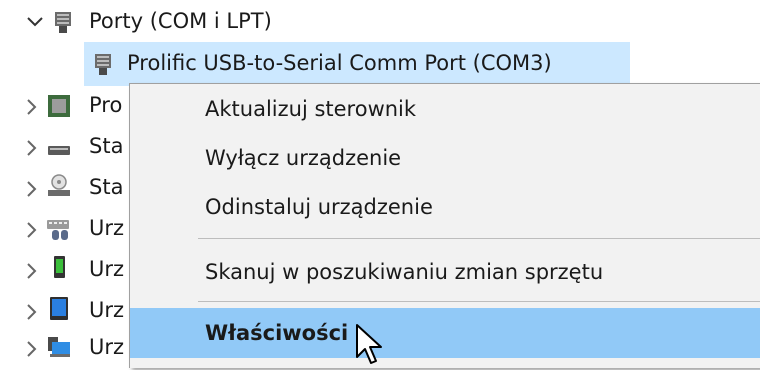 This screenshot has width=760, height=370. What do you see at coordinates (59, 308) in the screenshot?
I see `tablet-icon` at bounding box center [59, 308].